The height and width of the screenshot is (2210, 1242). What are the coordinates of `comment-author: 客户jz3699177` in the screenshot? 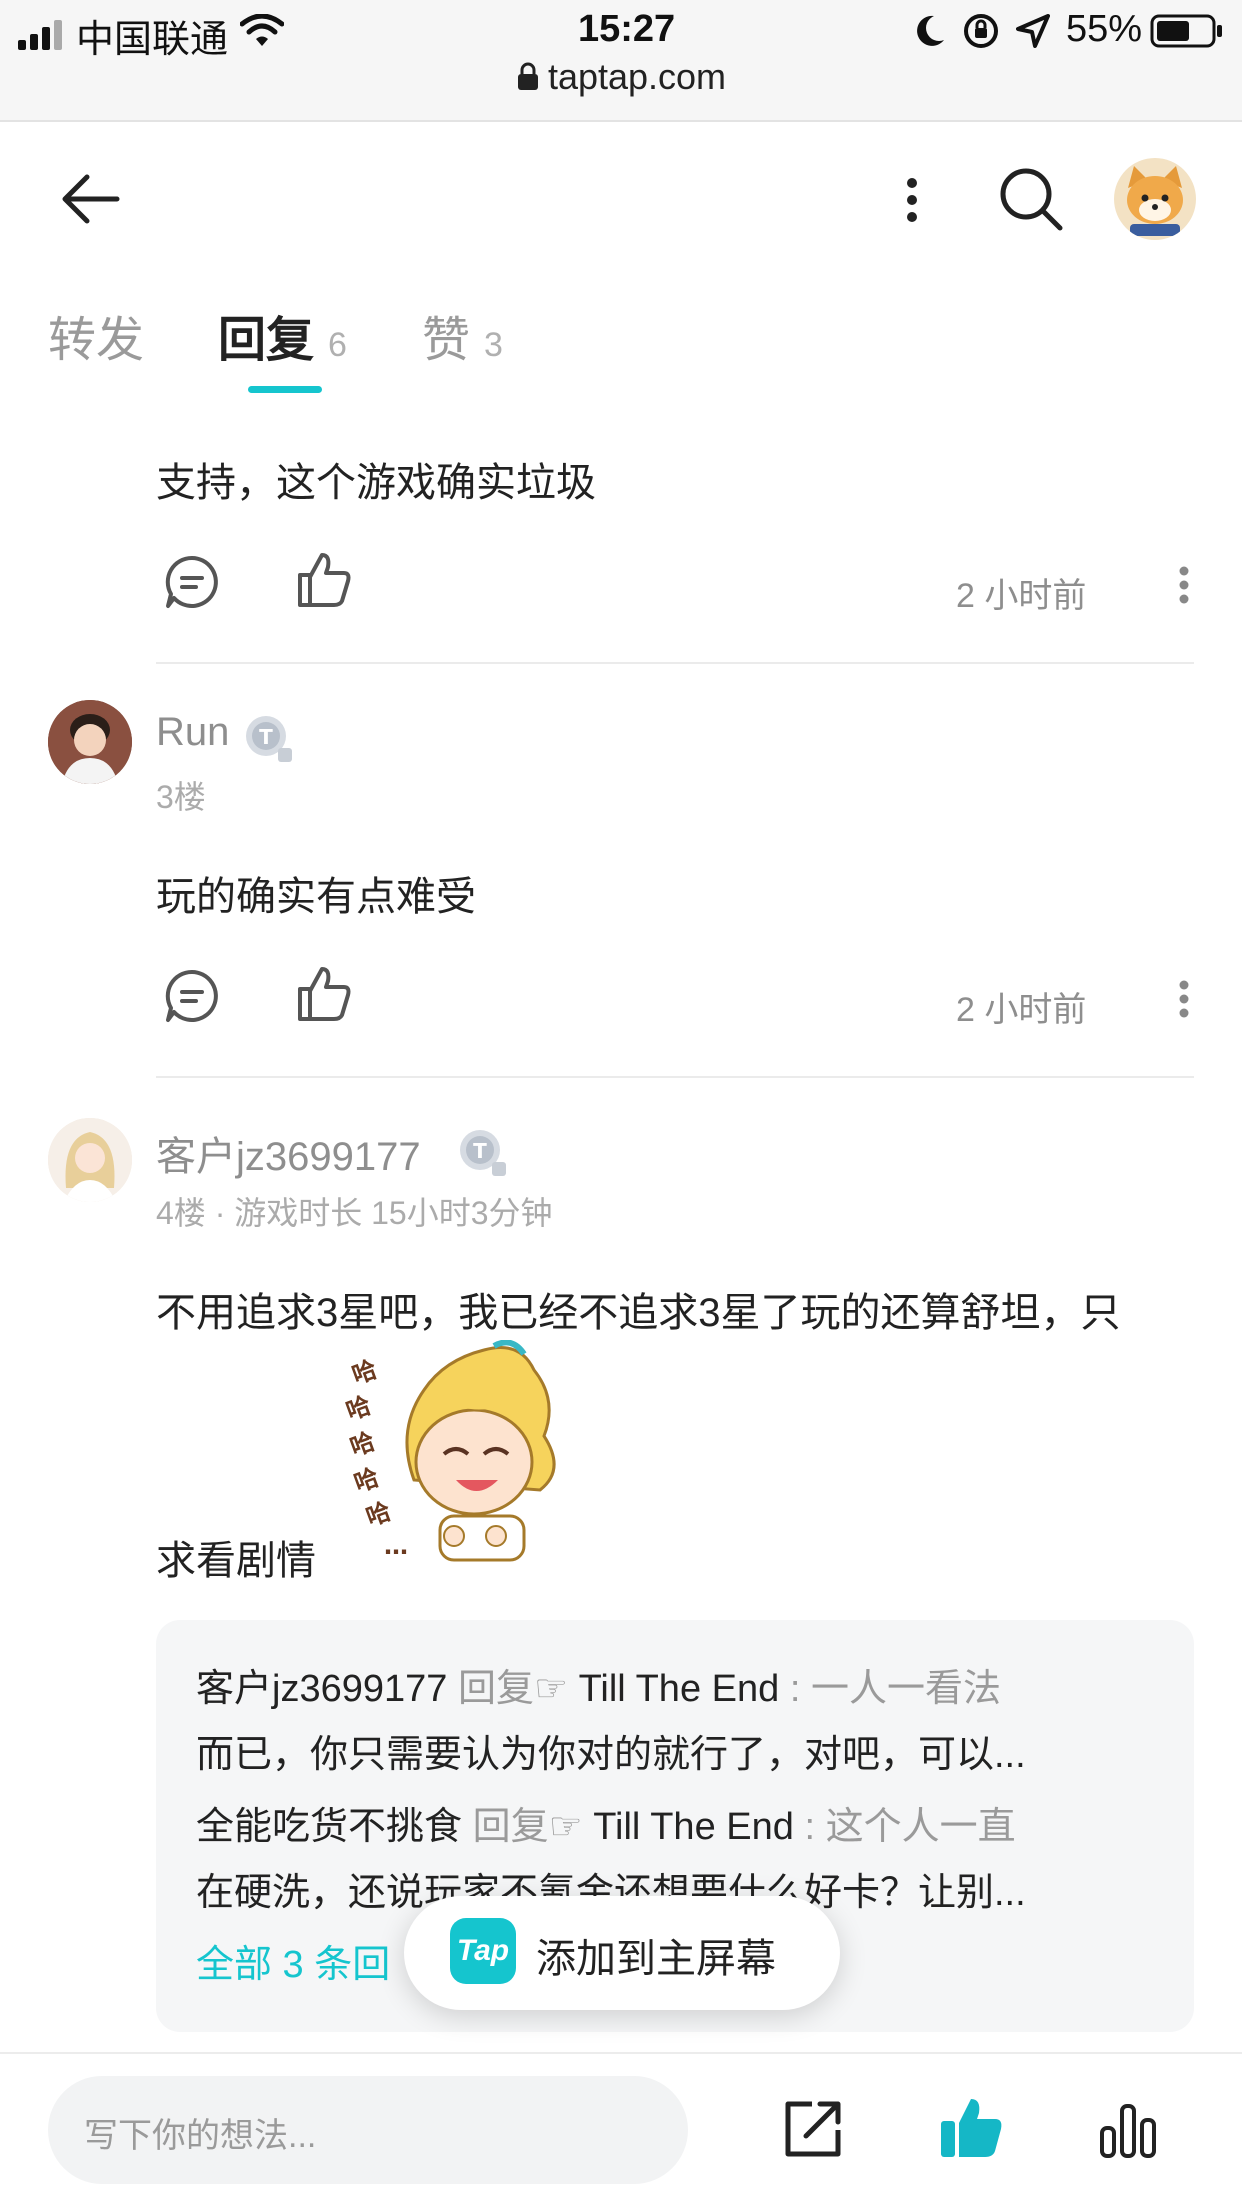 It's located at (288, 1153).